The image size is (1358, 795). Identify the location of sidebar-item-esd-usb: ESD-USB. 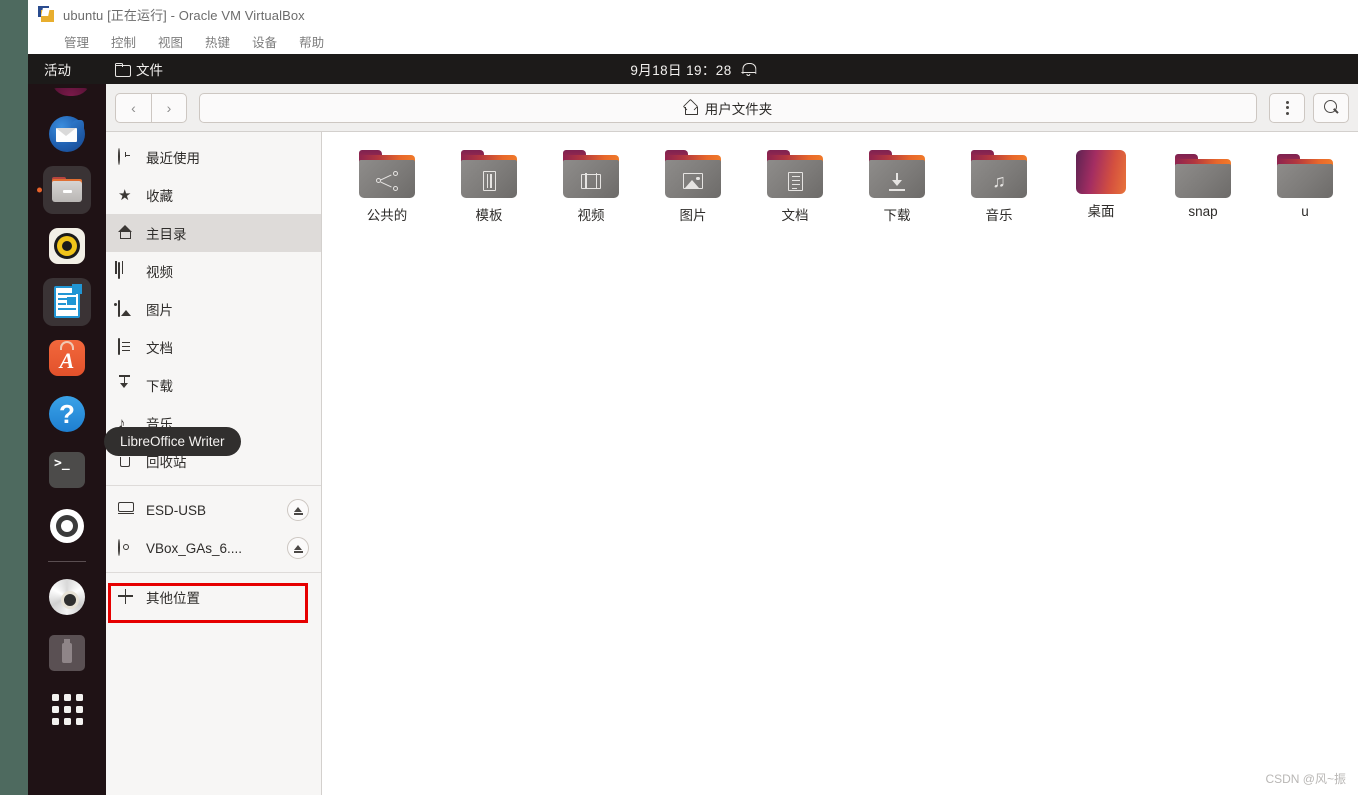
(213, 510).